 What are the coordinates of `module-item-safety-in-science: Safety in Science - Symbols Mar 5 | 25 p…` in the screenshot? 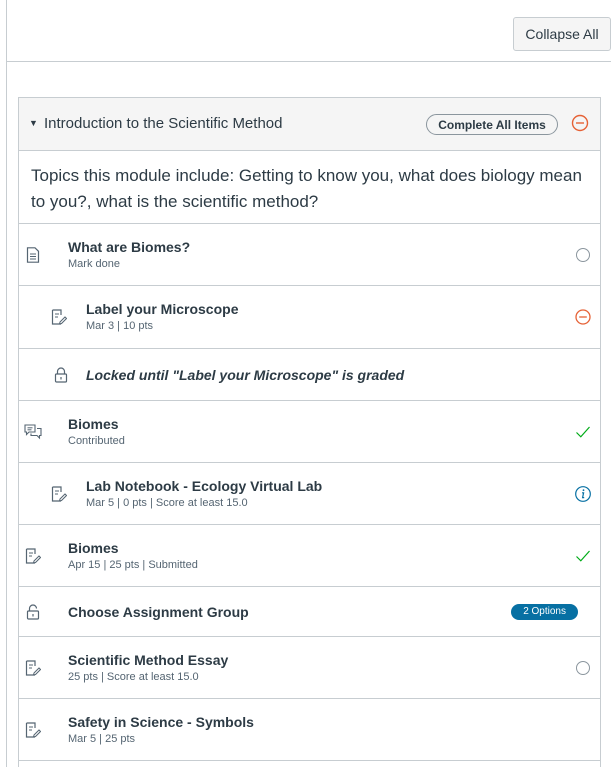 It's located at (309, 730).